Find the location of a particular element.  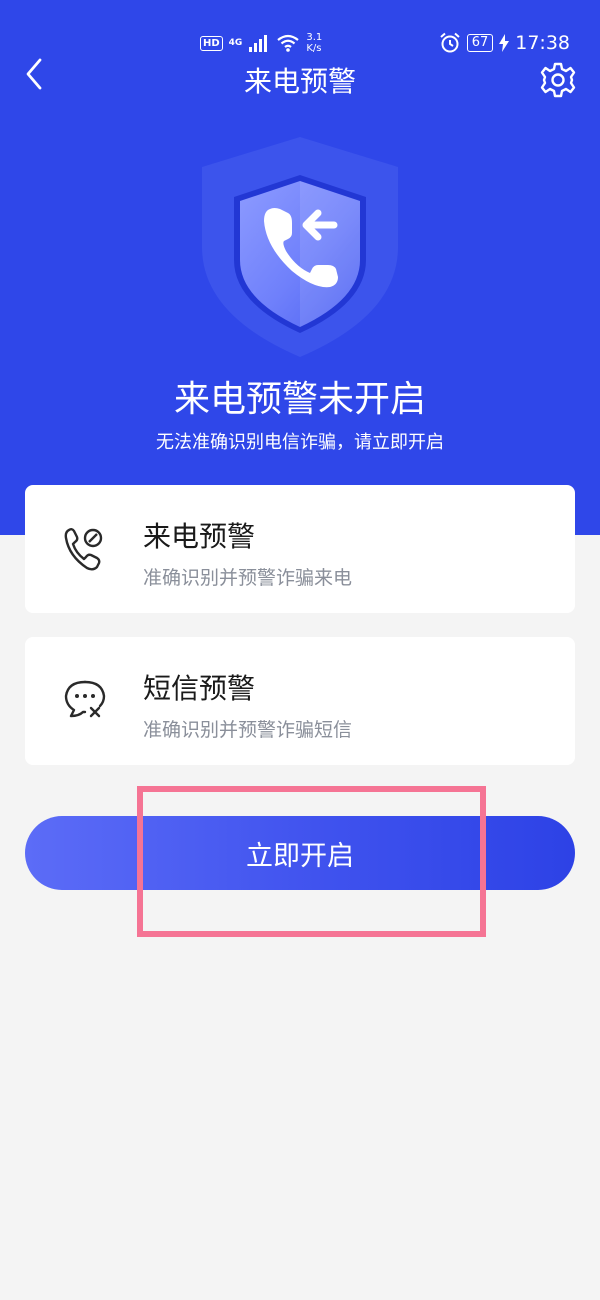

signal-icon is located at coordinates (258, 43).